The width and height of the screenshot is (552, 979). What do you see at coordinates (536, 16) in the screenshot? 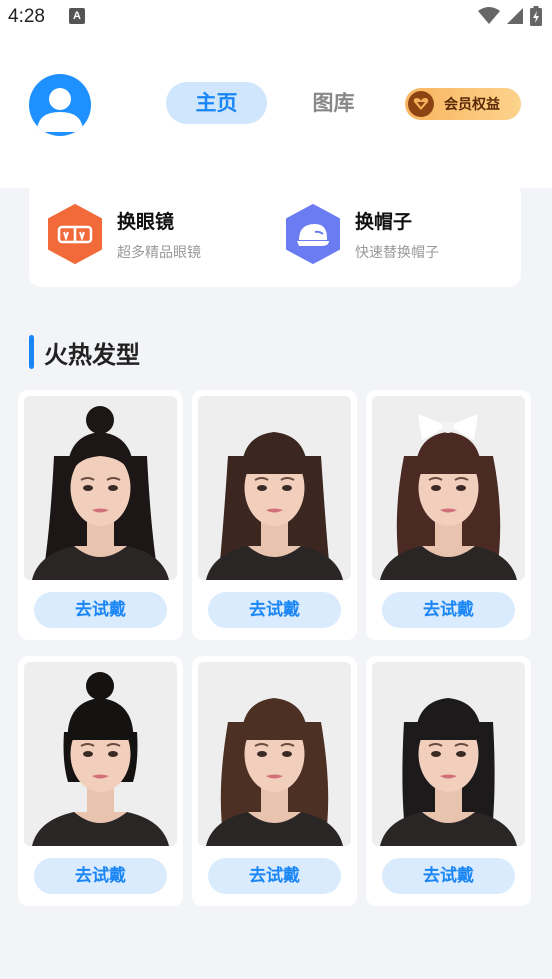
I see `battery-charging-icon` at bounding box center [536, 16].